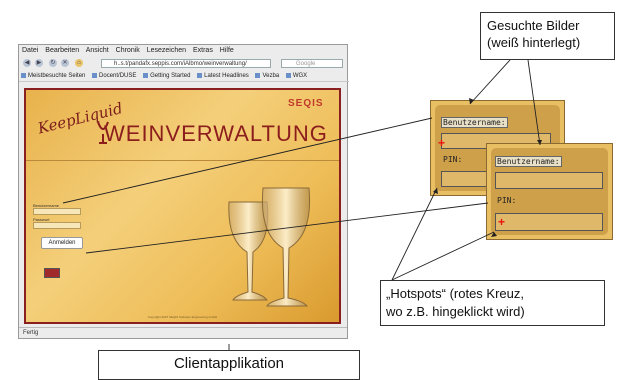  What do you see at coordinates (490, 82) in the screenshot?
I see `arrow-to-panel1` at bounding box center [490, 82].